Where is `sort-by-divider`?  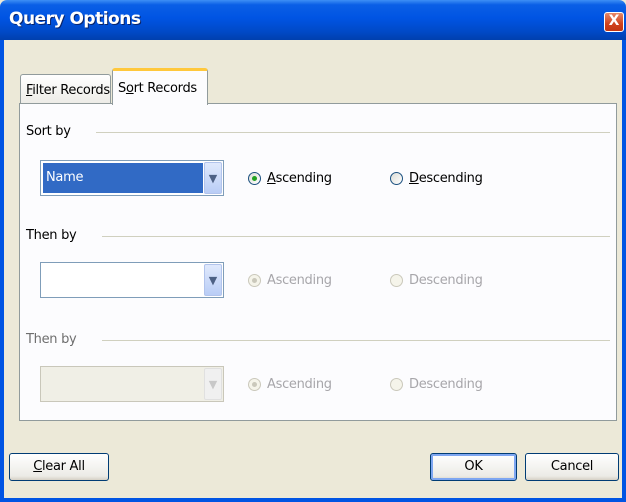 sort-by-divider is located at coordinates (353, 132).